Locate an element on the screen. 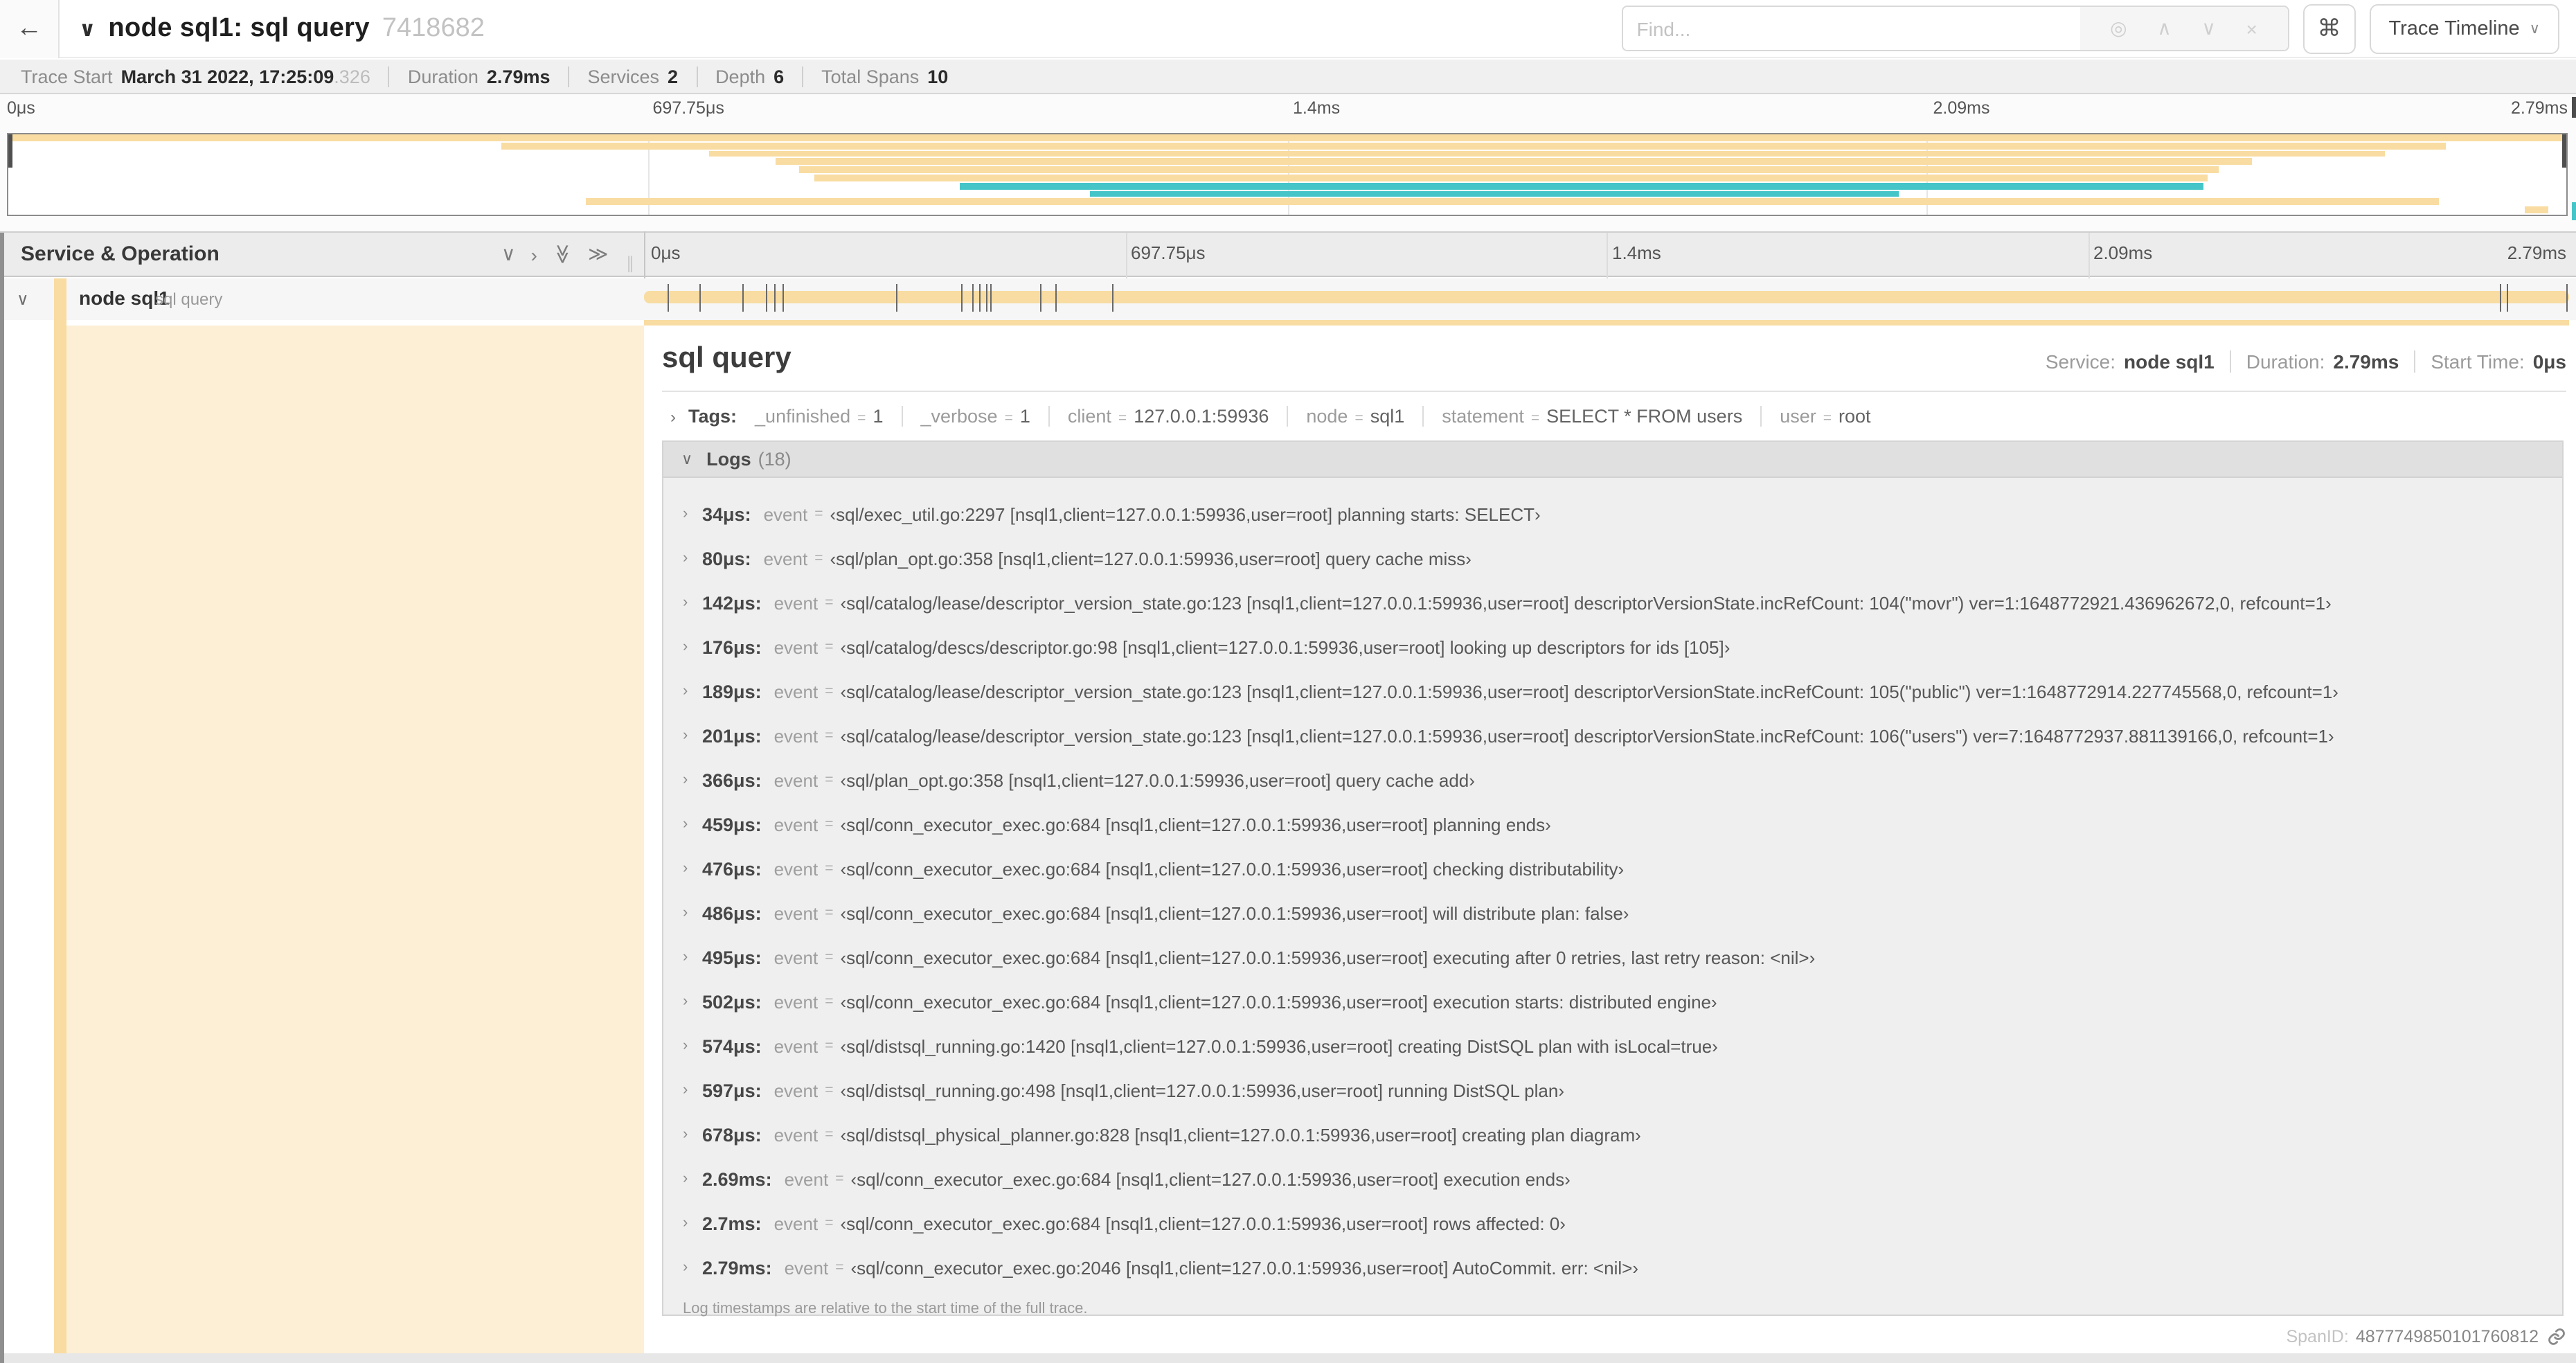 The width and height of the screenshot is (2576, 1363). log-timestamp: 189μs: is located at coordinates (732, 692).